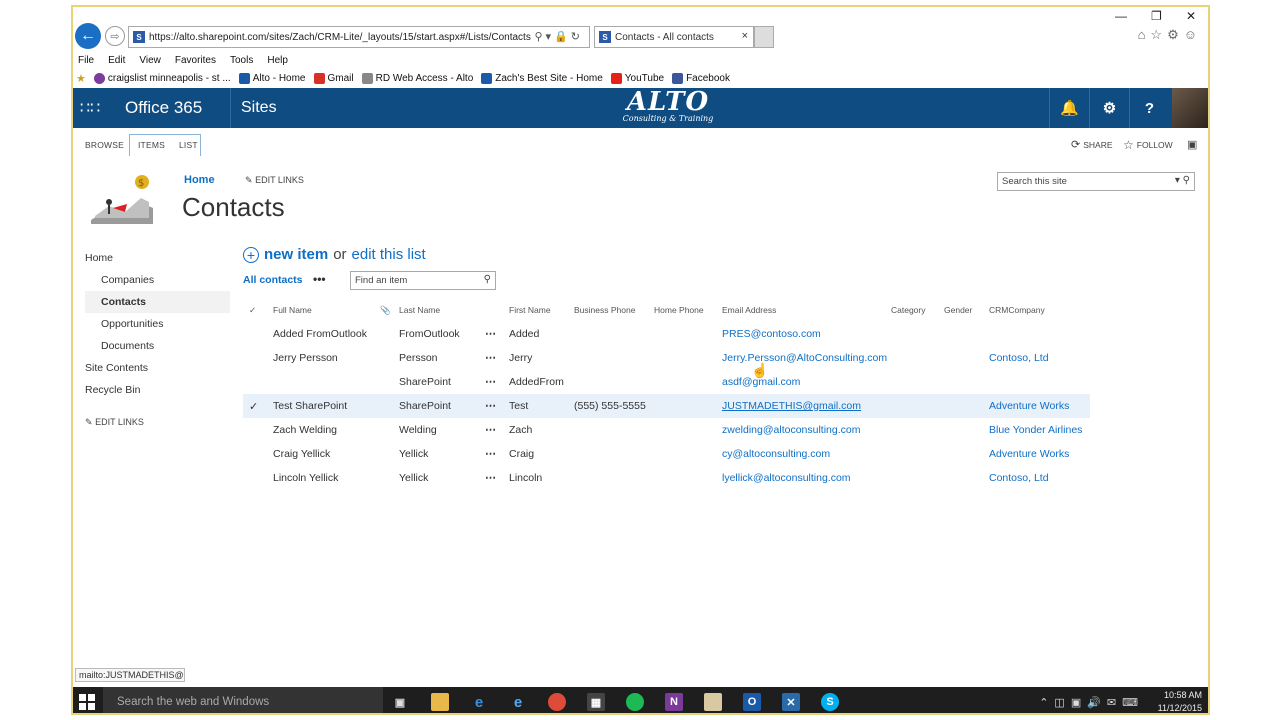 The image size is (1280, 720). Describe the element at coordinates (559, 36) in the screenshot. I see `address-tools-icon: ⚲▾🔒↻` at that location.